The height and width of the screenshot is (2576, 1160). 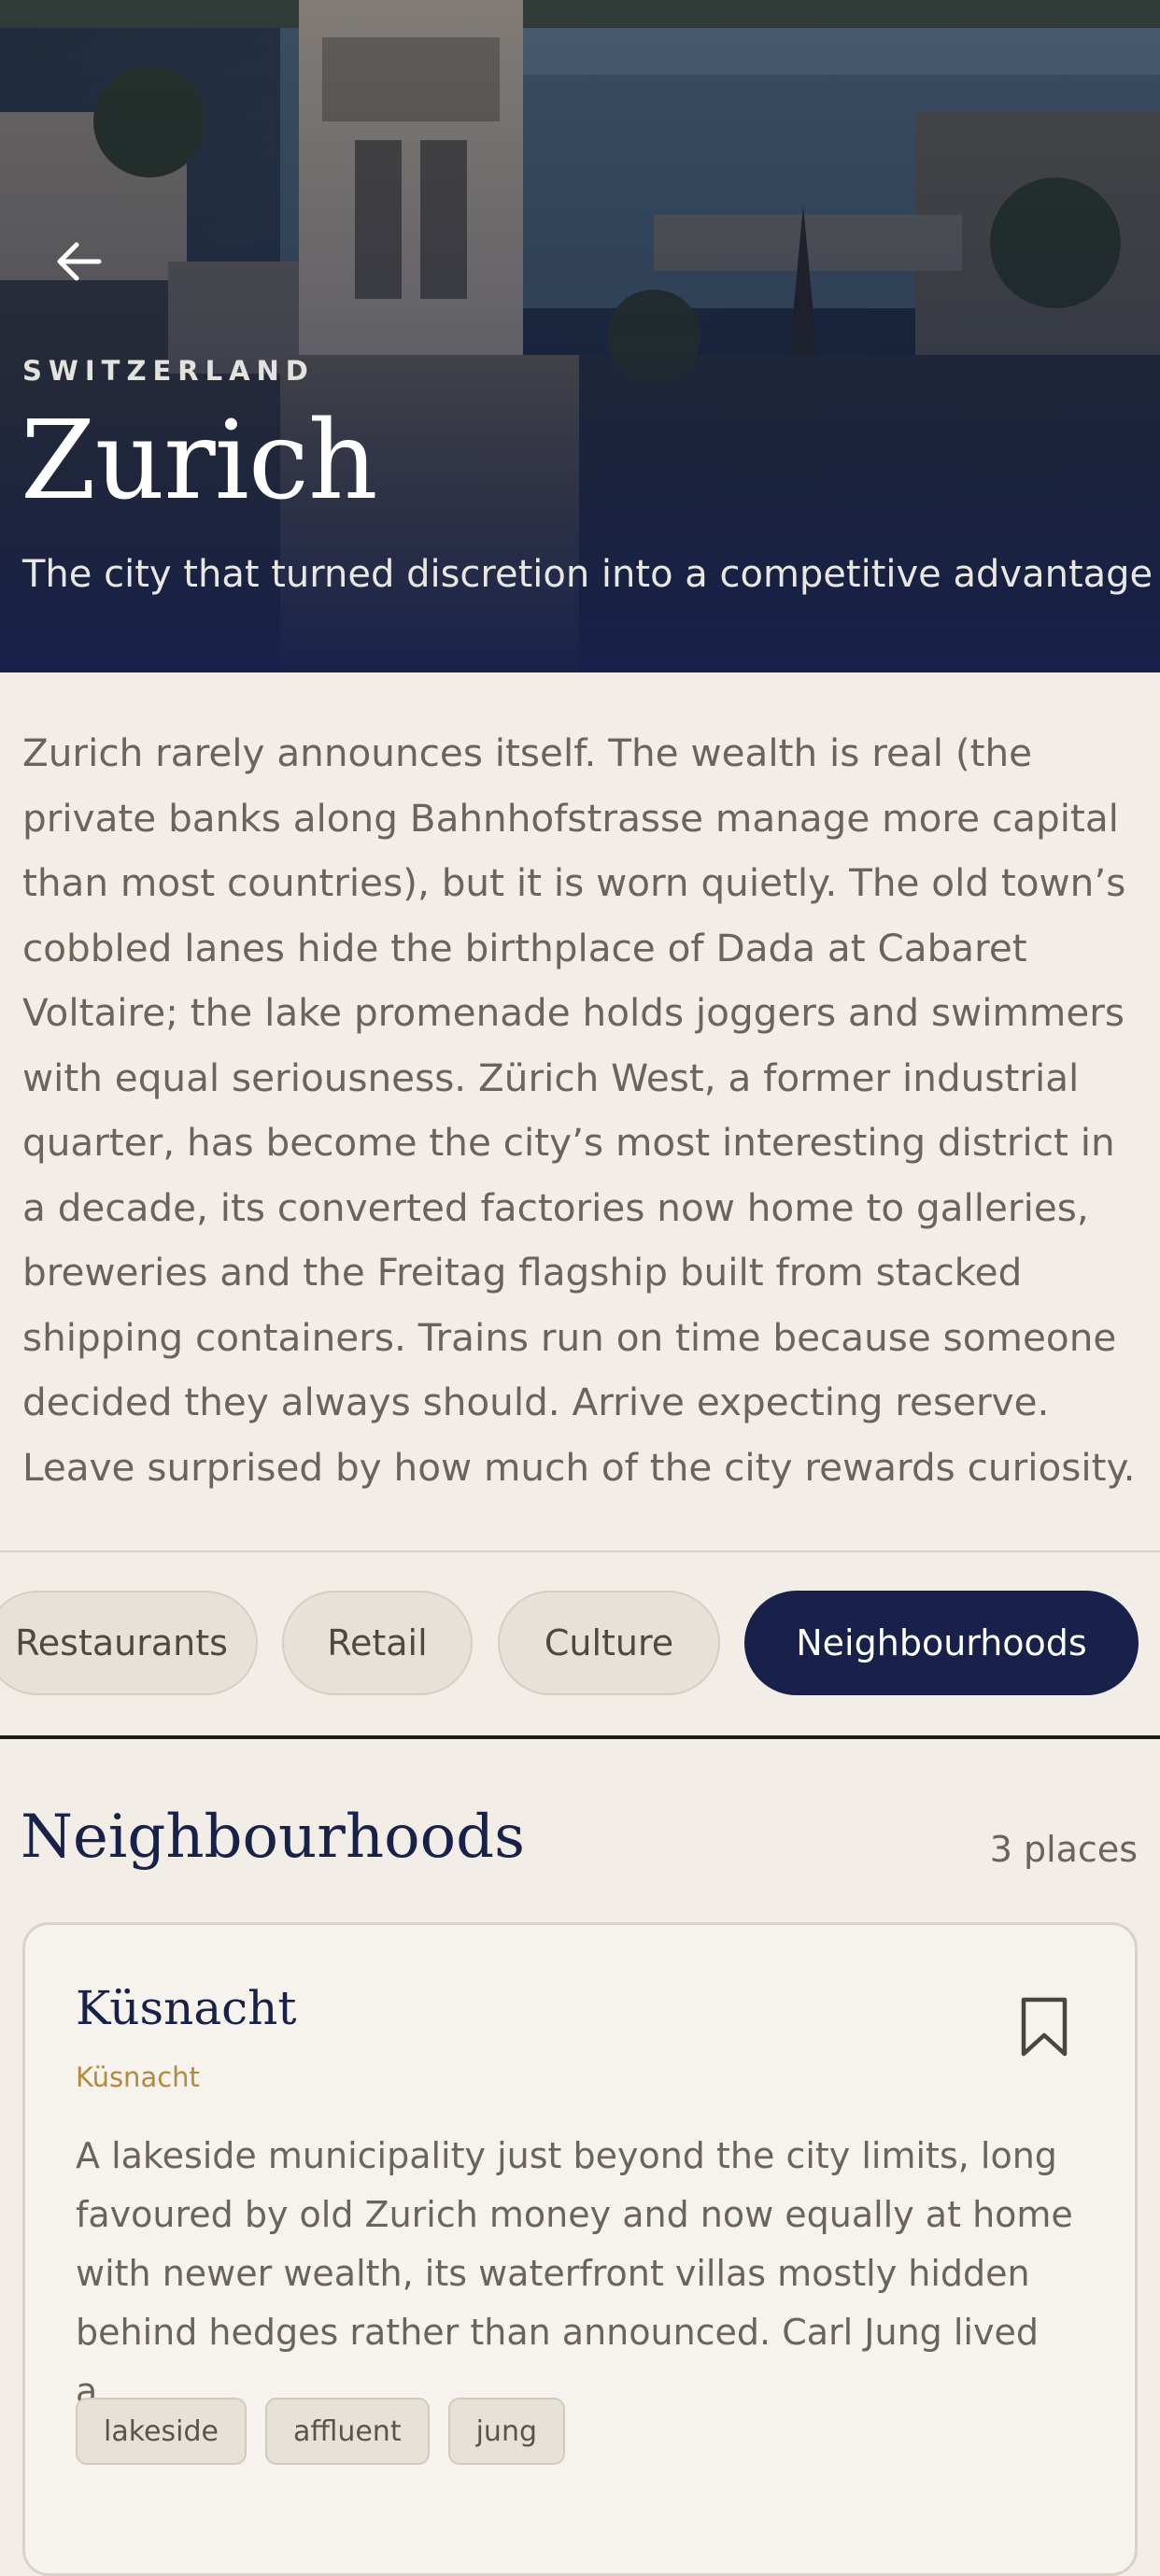 I want to click on country-label: SWITZERLAND, so click(x=169, y=371).